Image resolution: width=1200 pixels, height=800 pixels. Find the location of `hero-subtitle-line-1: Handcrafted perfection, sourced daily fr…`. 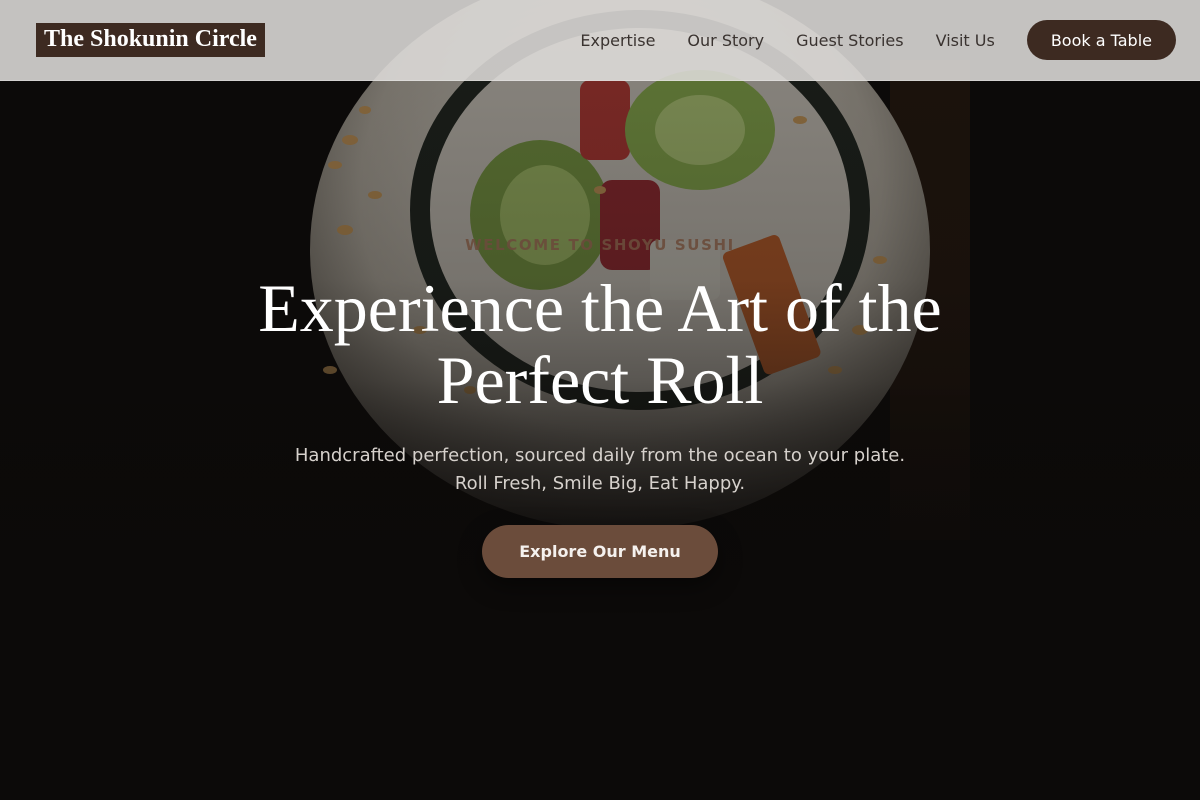

hero-subtitle-line-1: Handcrafted perfection, sourced daily fr… is located at coordinates (600, 455).